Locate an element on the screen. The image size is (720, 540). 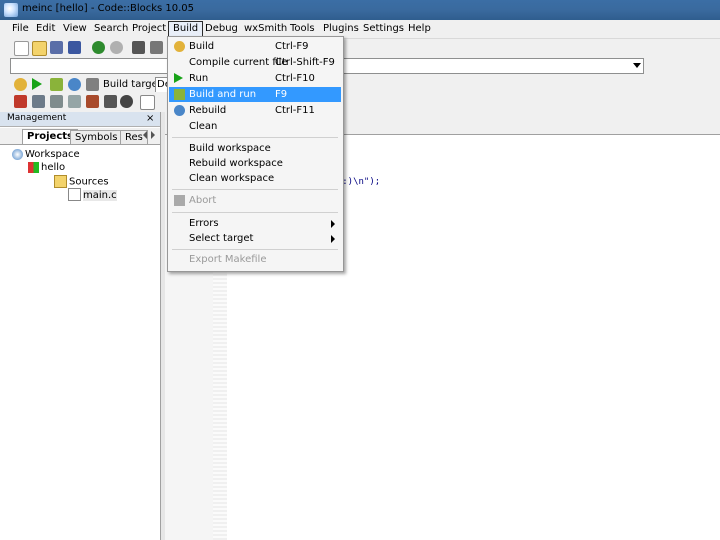
menu-item-label: Build workspace is located at coordinates (230, 148).